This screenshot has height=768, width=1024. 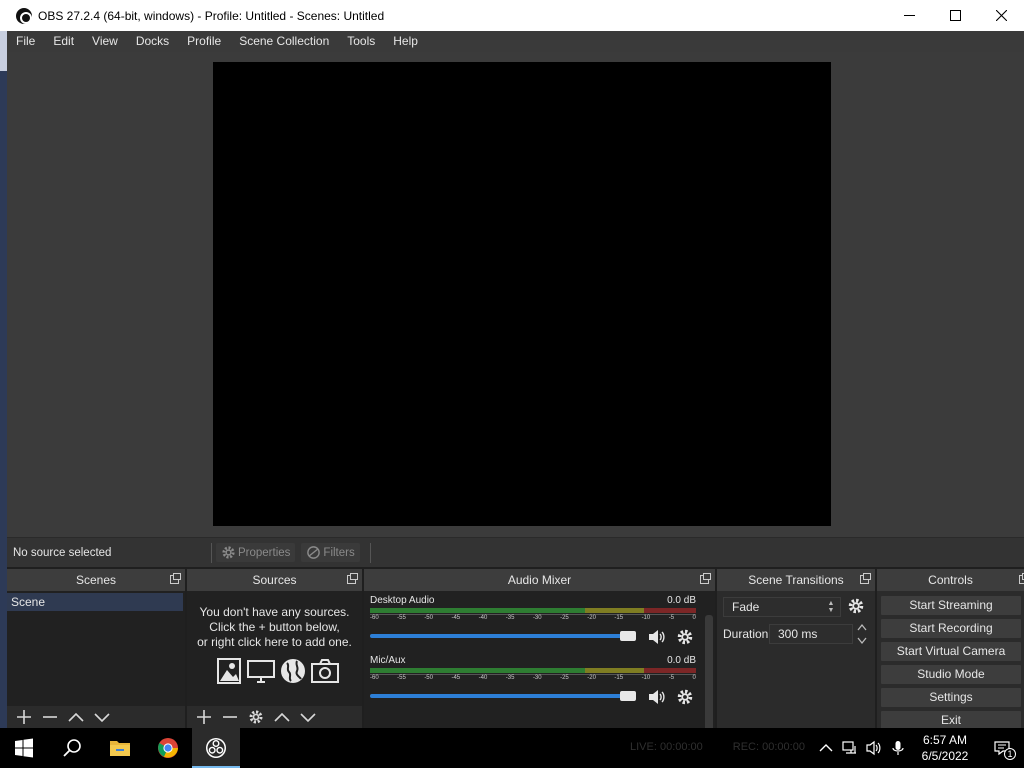 I want to click on add-scene-button, so click(x=24, y=717).